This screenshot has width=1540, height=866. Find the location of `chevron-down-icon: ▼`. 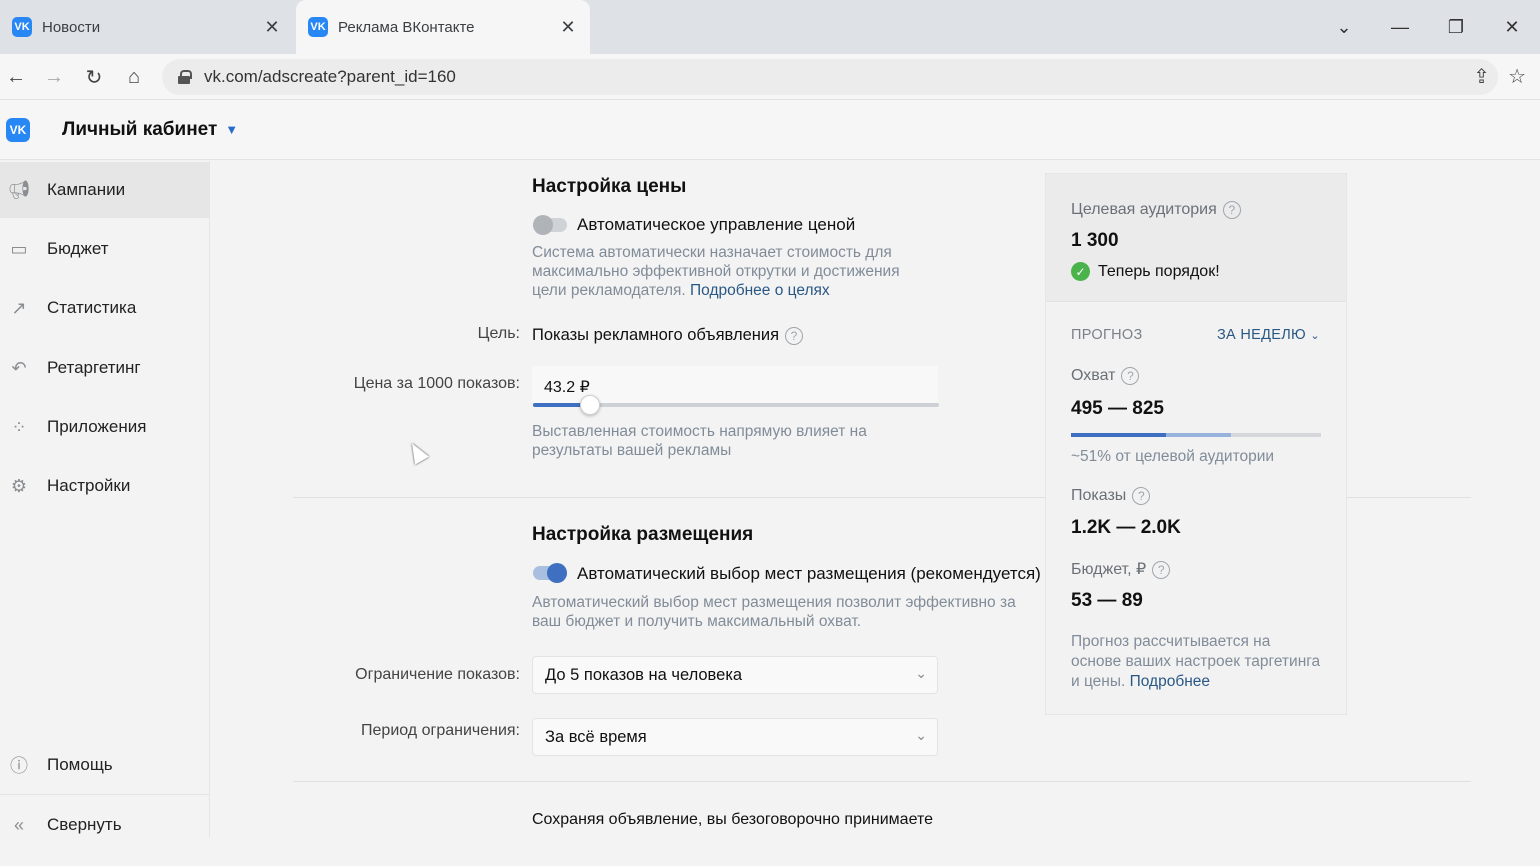

chevron-down-icon: ▼ is located at coordinates (231, 129).